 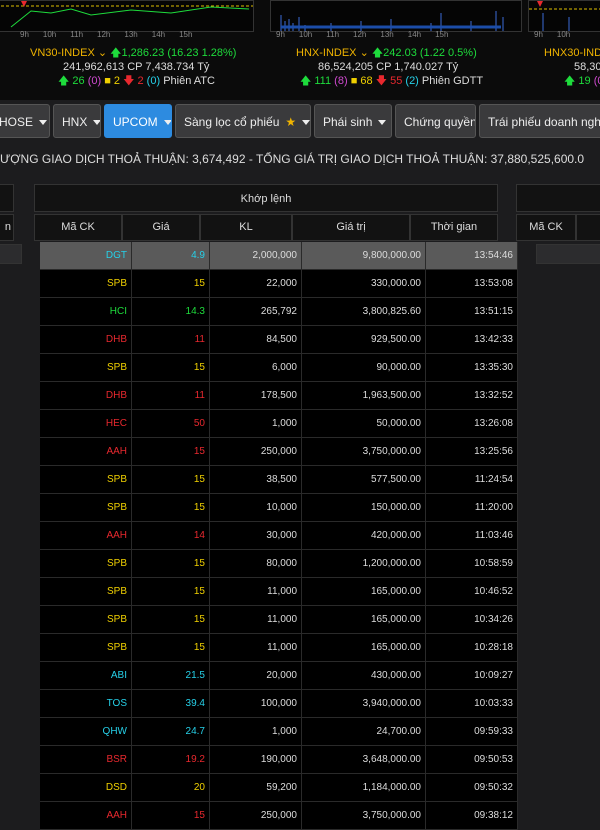 I want to click on cell-time: 11:24:54, so click(x=472, y=479).